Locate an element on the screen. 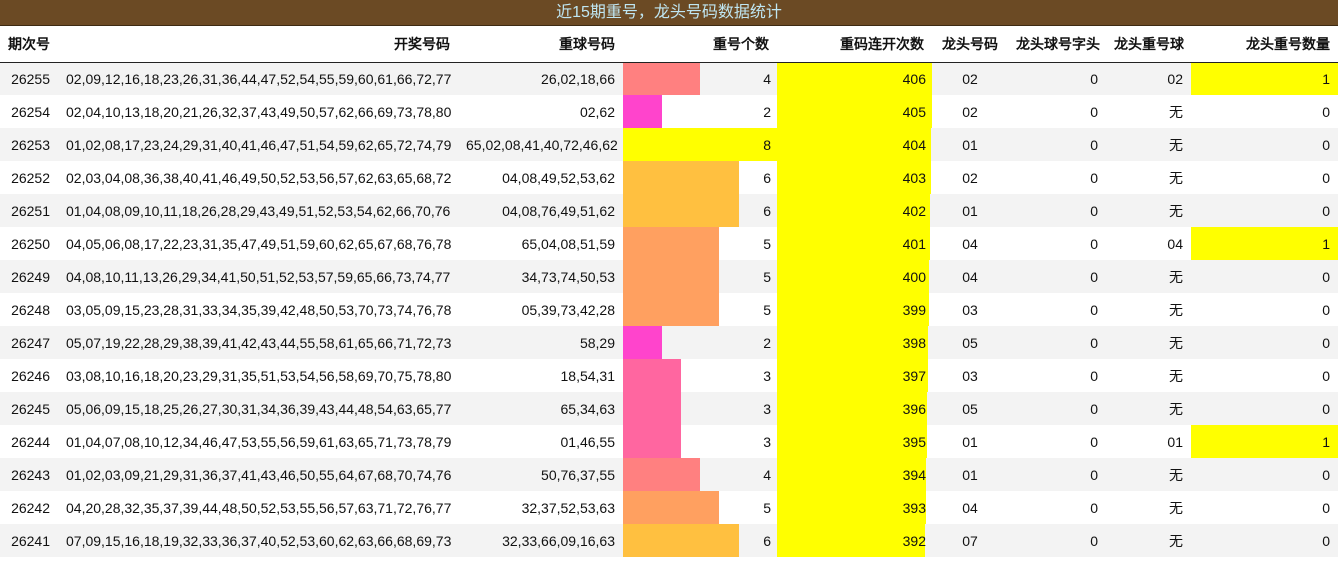  col-header-numbers: 开奖号码 is located at coordinates (258, 44).